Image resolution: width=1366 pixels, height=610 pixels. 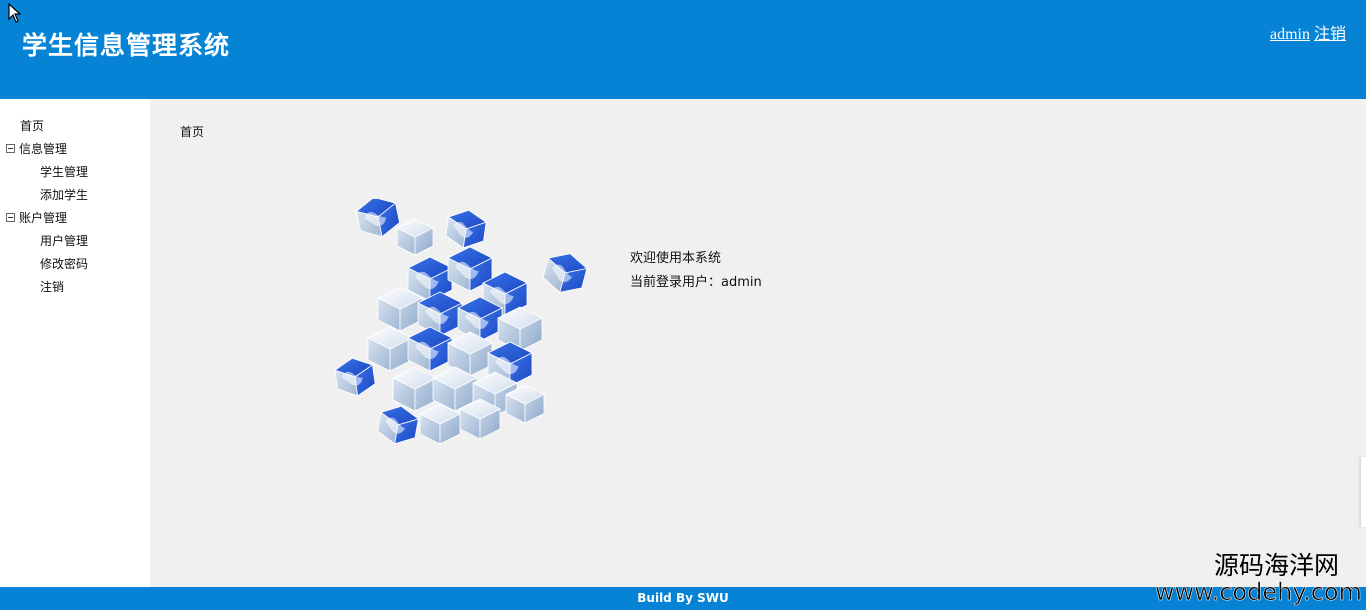 I want to click on sidebar-item-label: 信息管理, so click(x=43, y=149).